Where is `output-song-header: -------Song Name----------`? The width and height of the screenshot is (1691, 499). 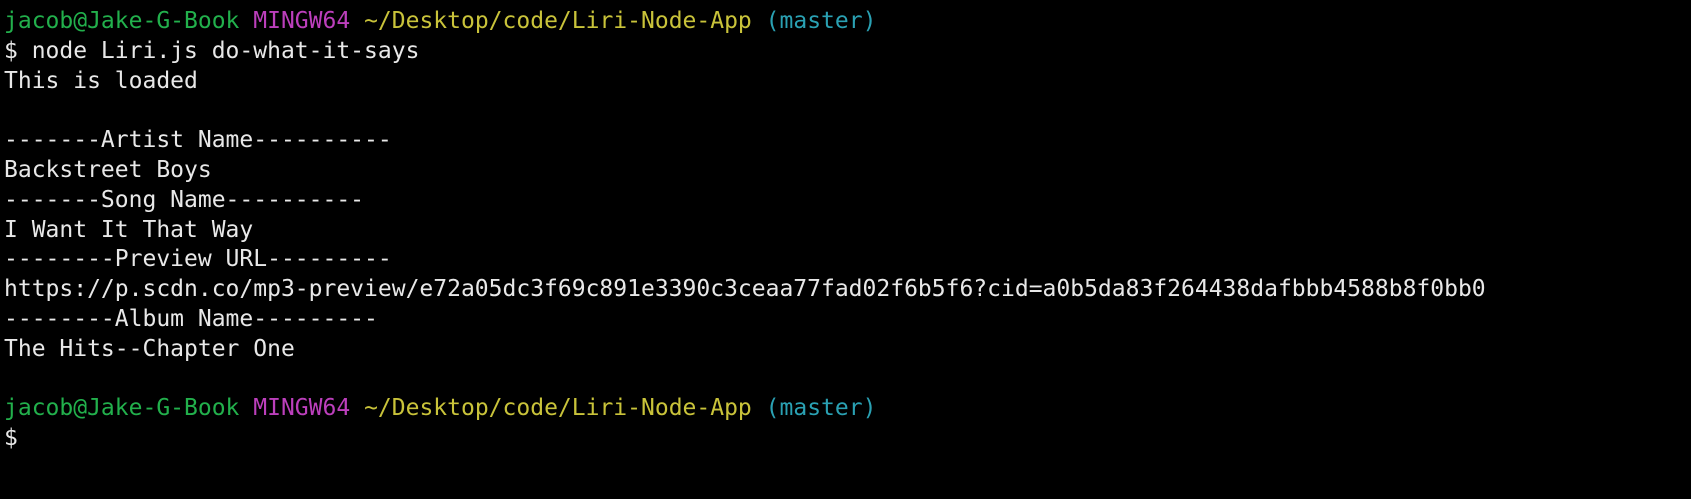 output-song-header: -------Song Name---------- is located at coordinates (184, 199).